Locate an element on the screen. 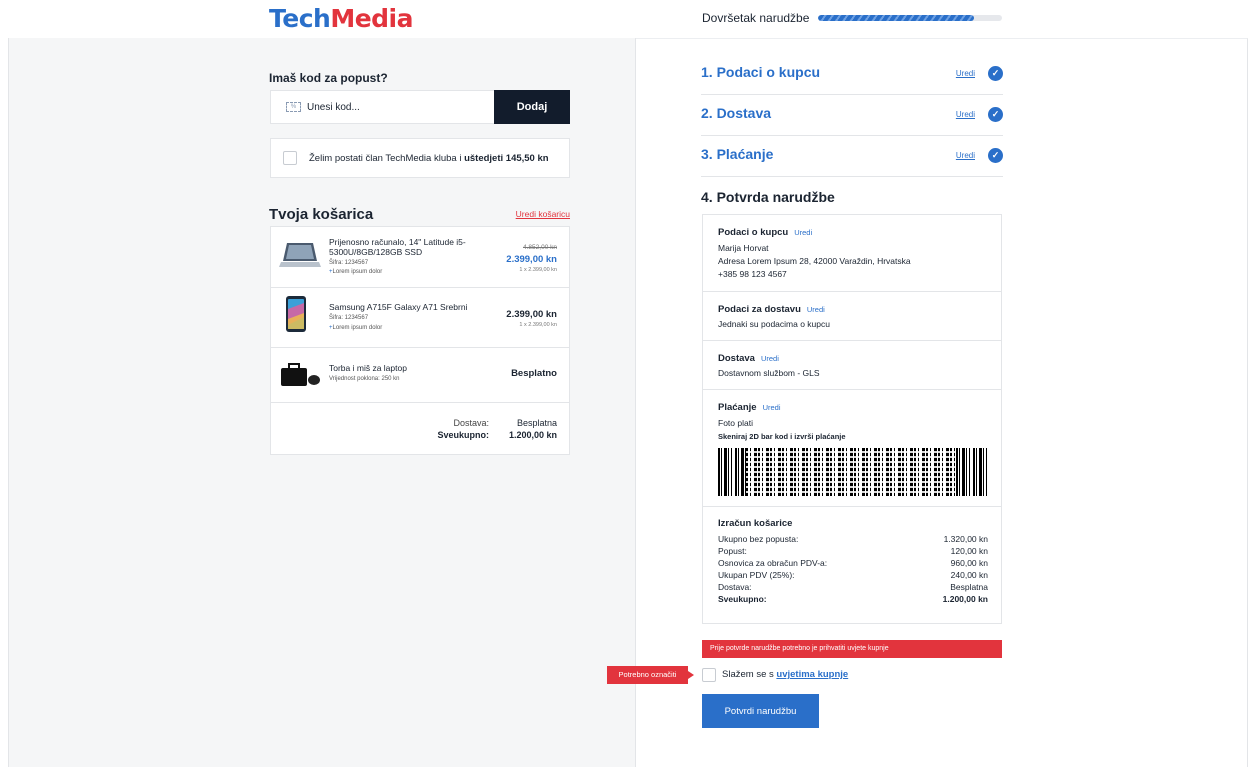 This screenshot has width=1255, height=767. terms-checkbox is located at coordinates (709, 675).